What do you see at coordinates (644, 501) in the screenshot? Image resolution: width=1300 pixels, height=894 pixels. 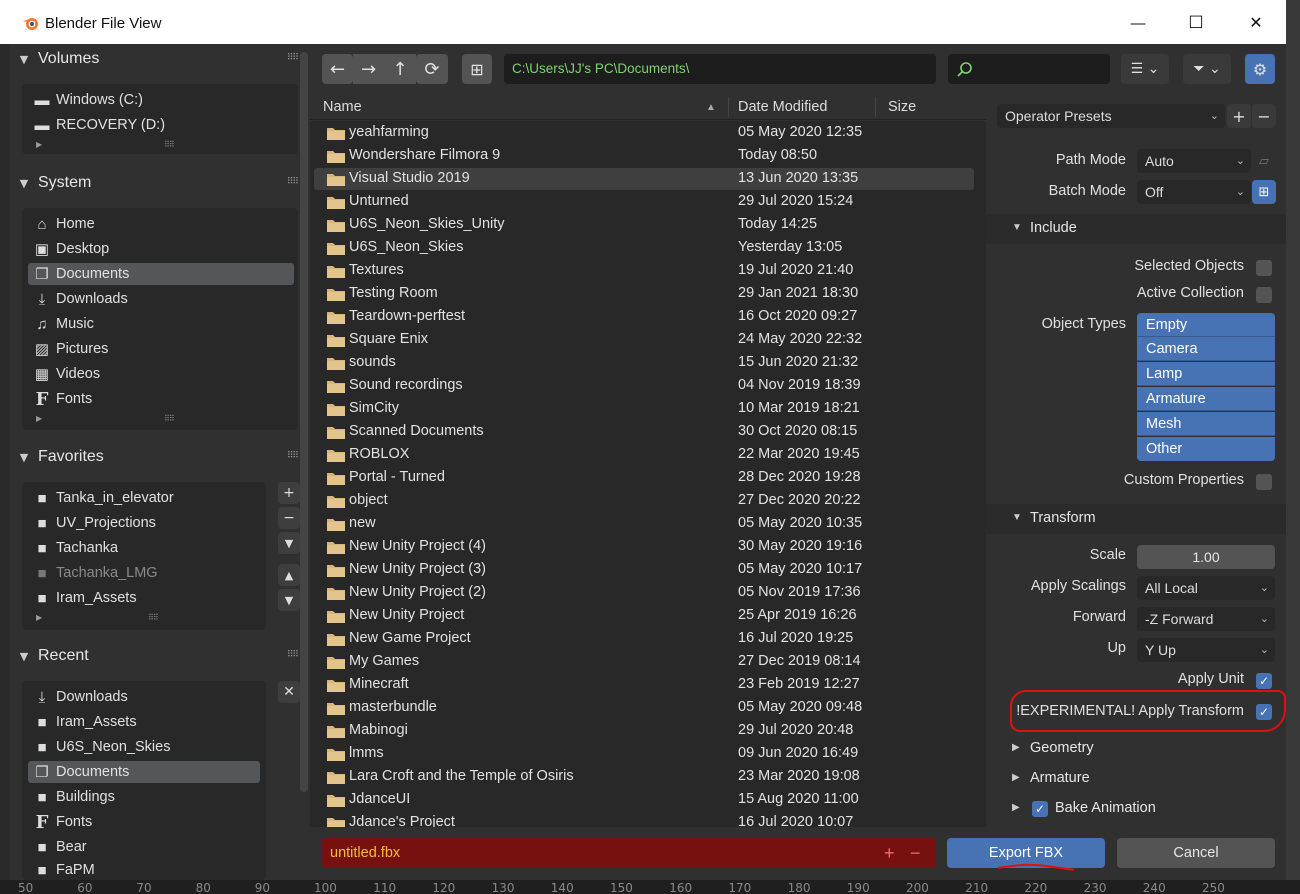 I see `file-row: object 27 Dec 2020 20:22` at bounding box center [644, 501].